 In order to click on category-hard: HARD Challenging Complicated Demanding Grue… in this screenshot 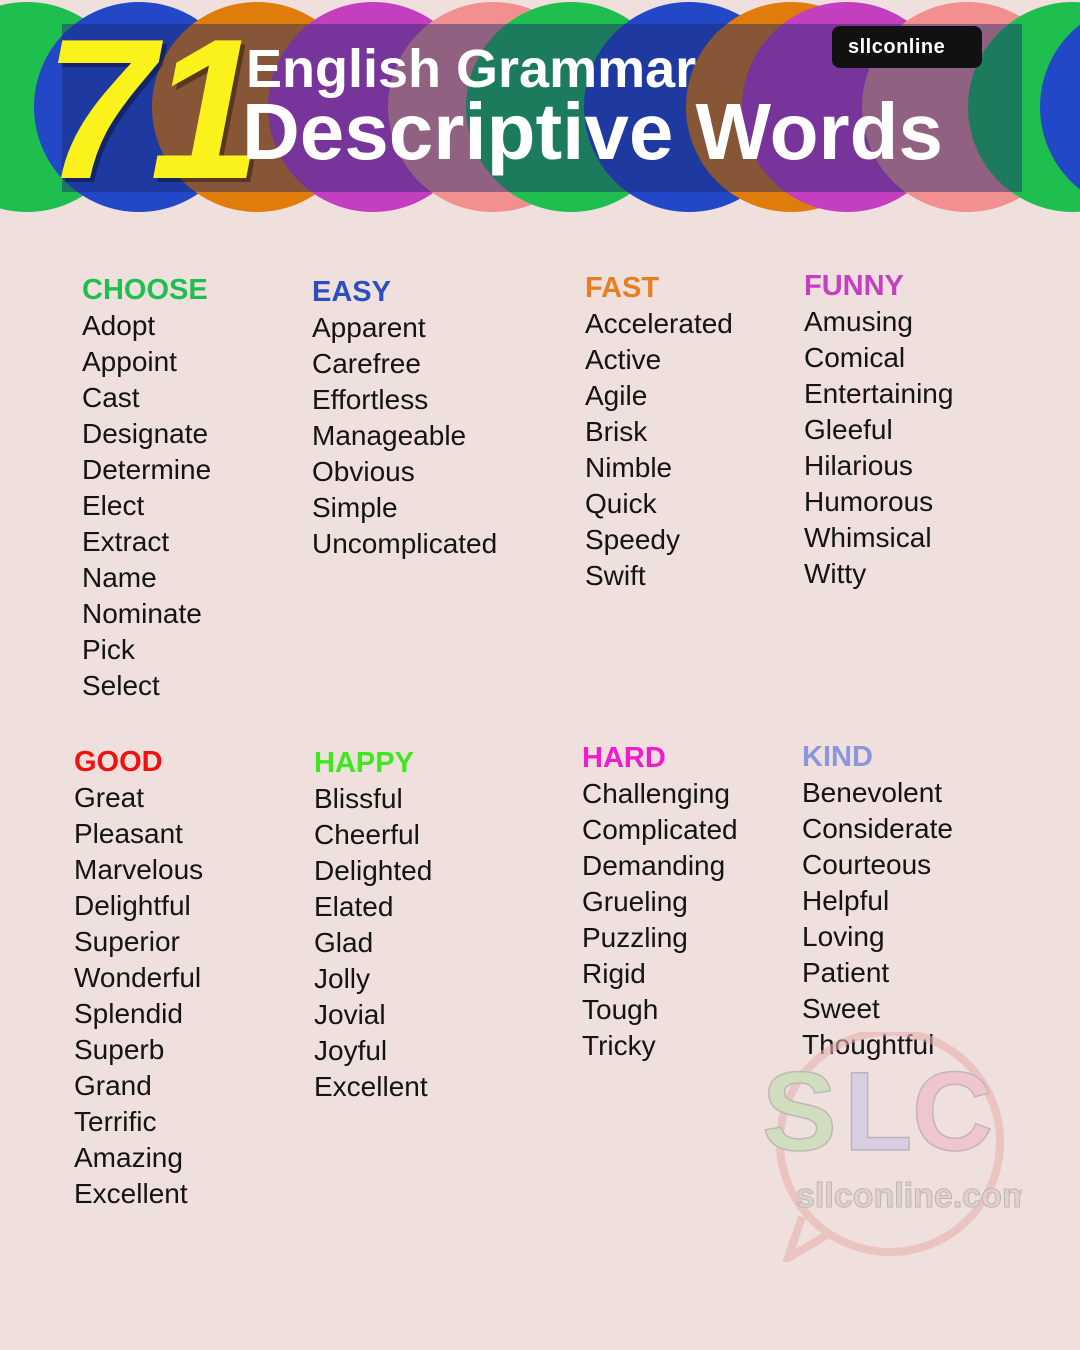, I will do `click(660, 902)`.